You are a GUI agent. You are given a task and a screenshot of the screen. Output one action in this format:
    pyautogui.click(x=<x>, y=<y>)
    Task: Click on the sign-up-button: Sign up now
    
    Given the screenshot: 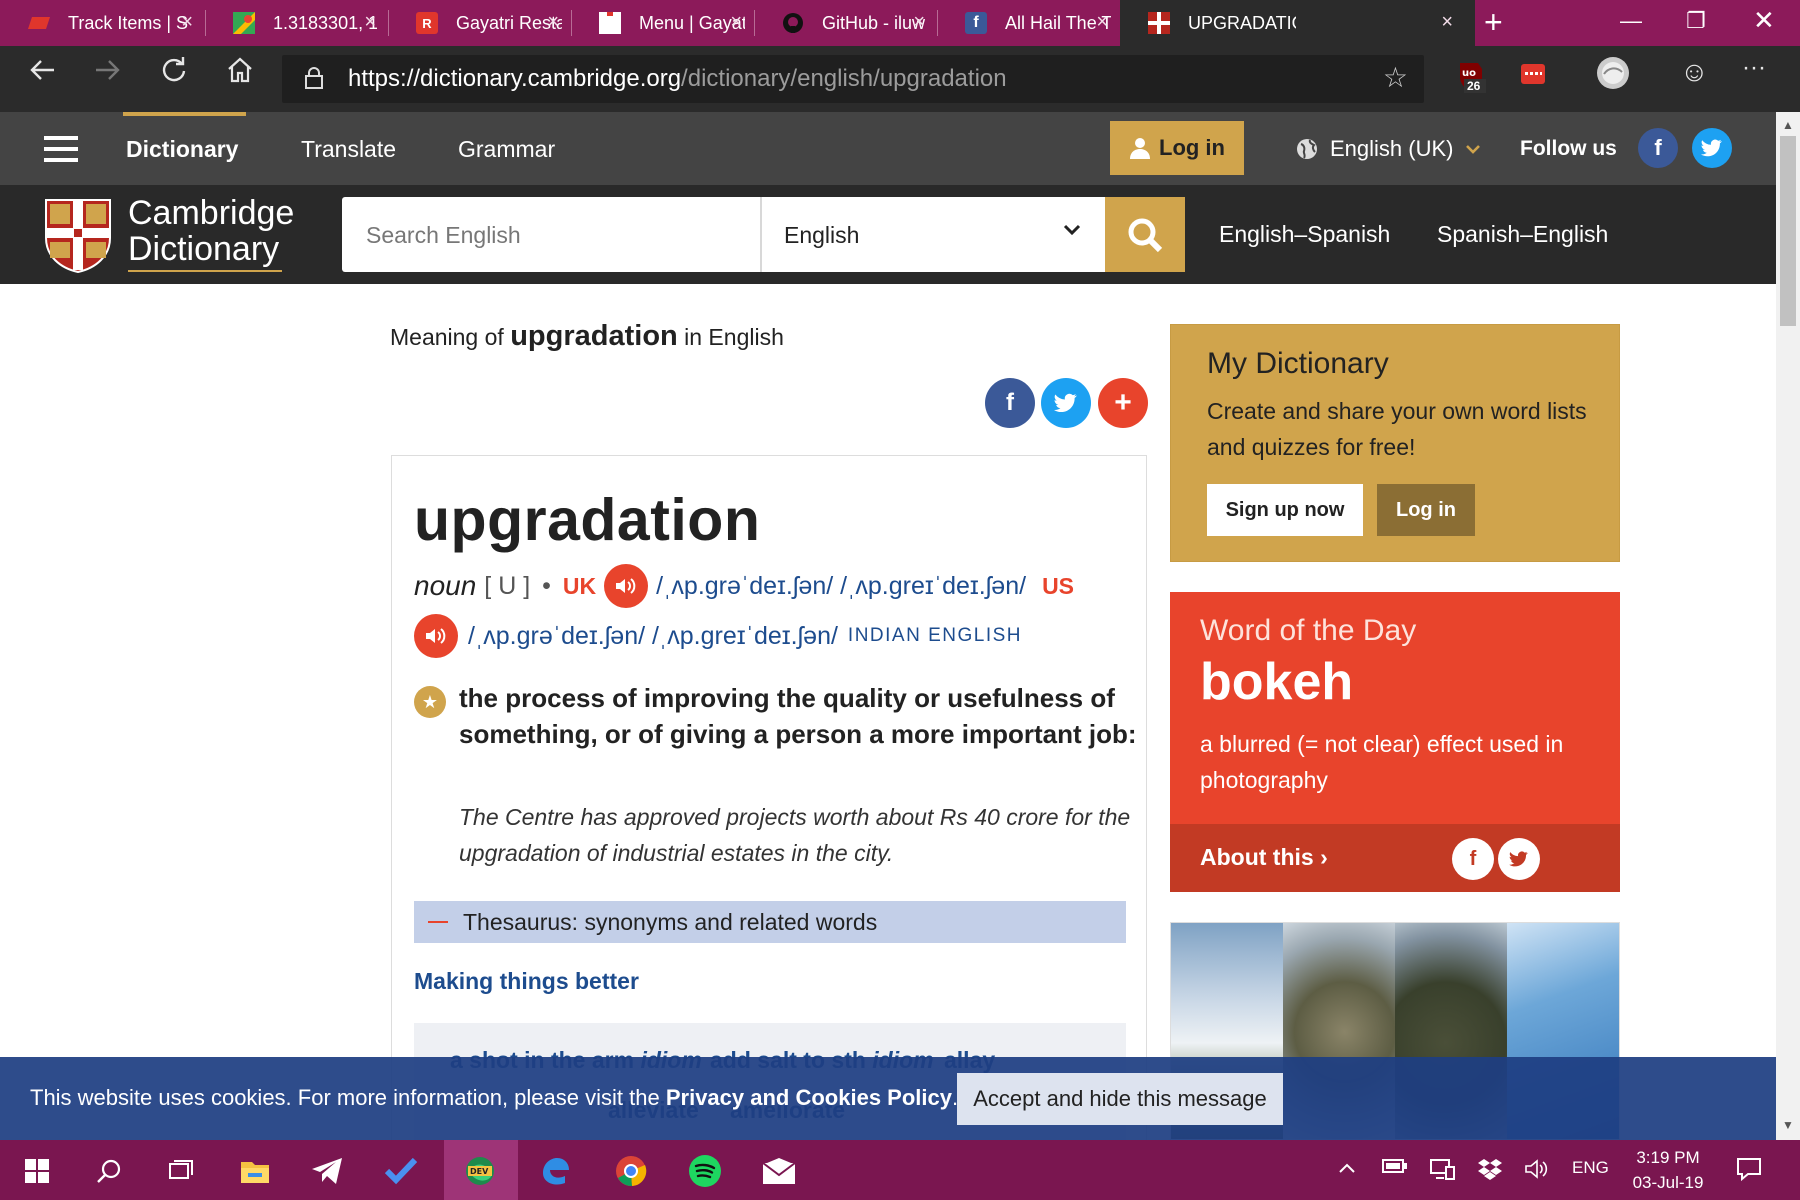 What is the action you would take?
    pyautogui.click(x=1285, y=510)
    